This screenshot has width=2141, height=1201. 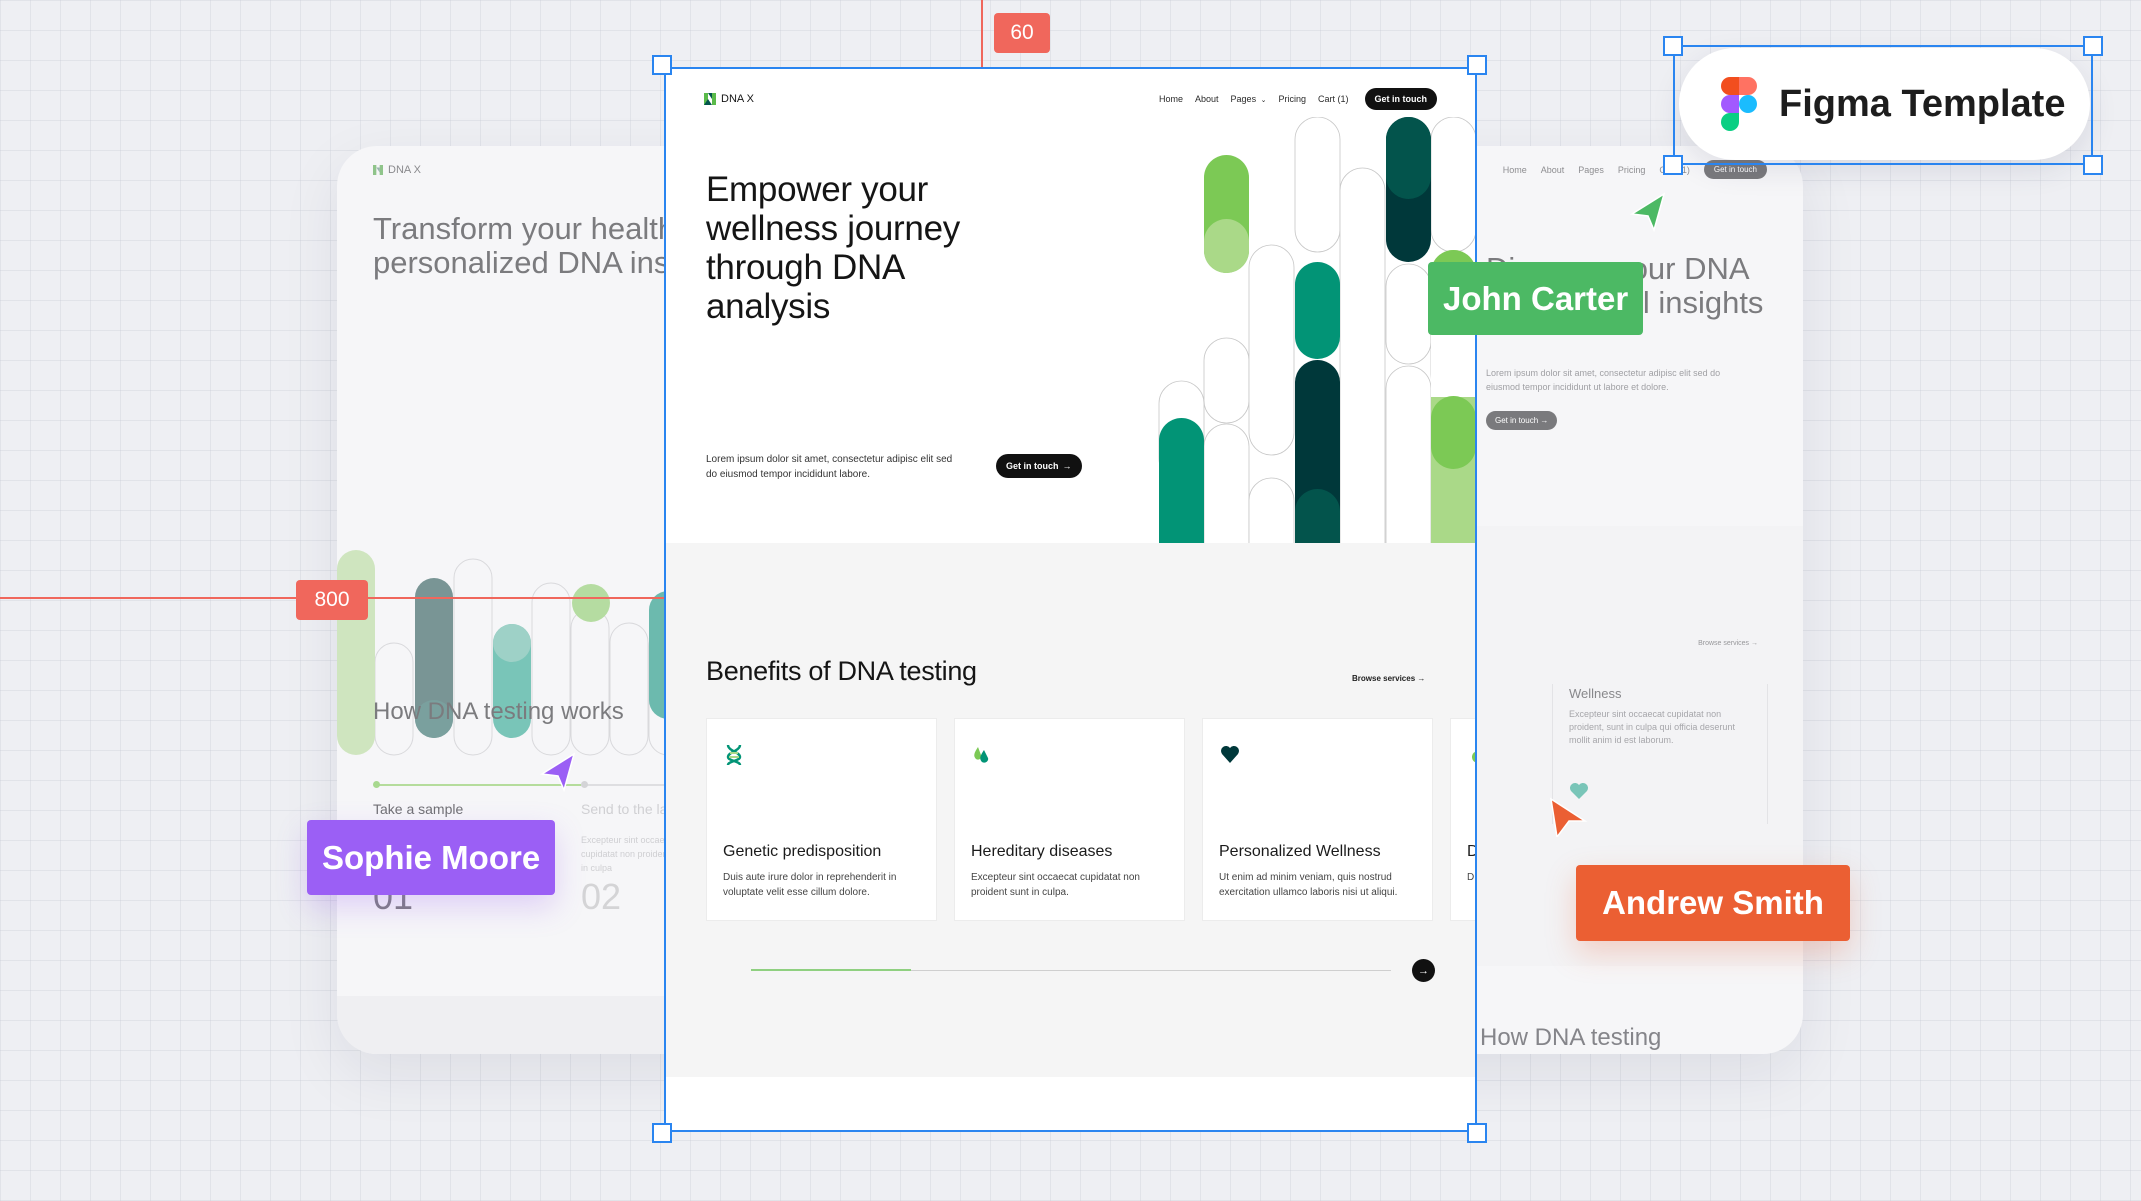 I want to click on card-text: D v, so click(x=1472, y=877).